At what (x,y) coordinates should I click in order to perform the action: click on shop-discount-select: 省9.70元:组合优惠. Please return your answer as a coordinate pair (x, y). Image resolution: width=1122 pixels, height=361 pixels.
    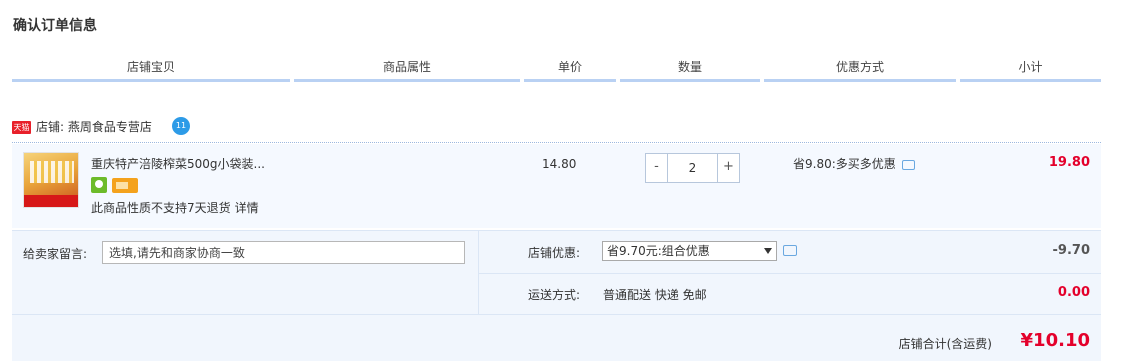
    Looking at the image, I should click on (689, 251).